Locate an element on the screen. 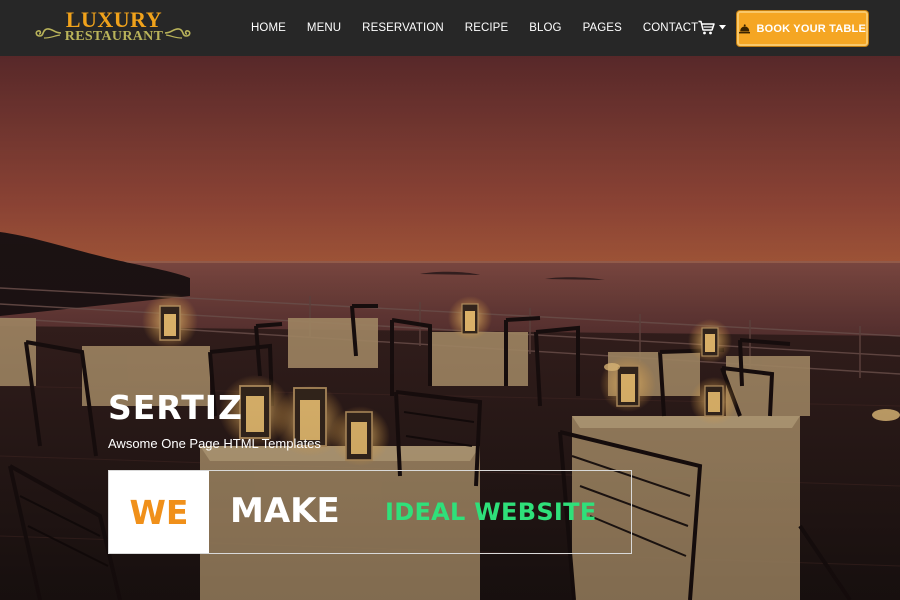 This screenshot has width=900, height=600. nav-item-pages: PAGES is located at coordinates (602, 28).